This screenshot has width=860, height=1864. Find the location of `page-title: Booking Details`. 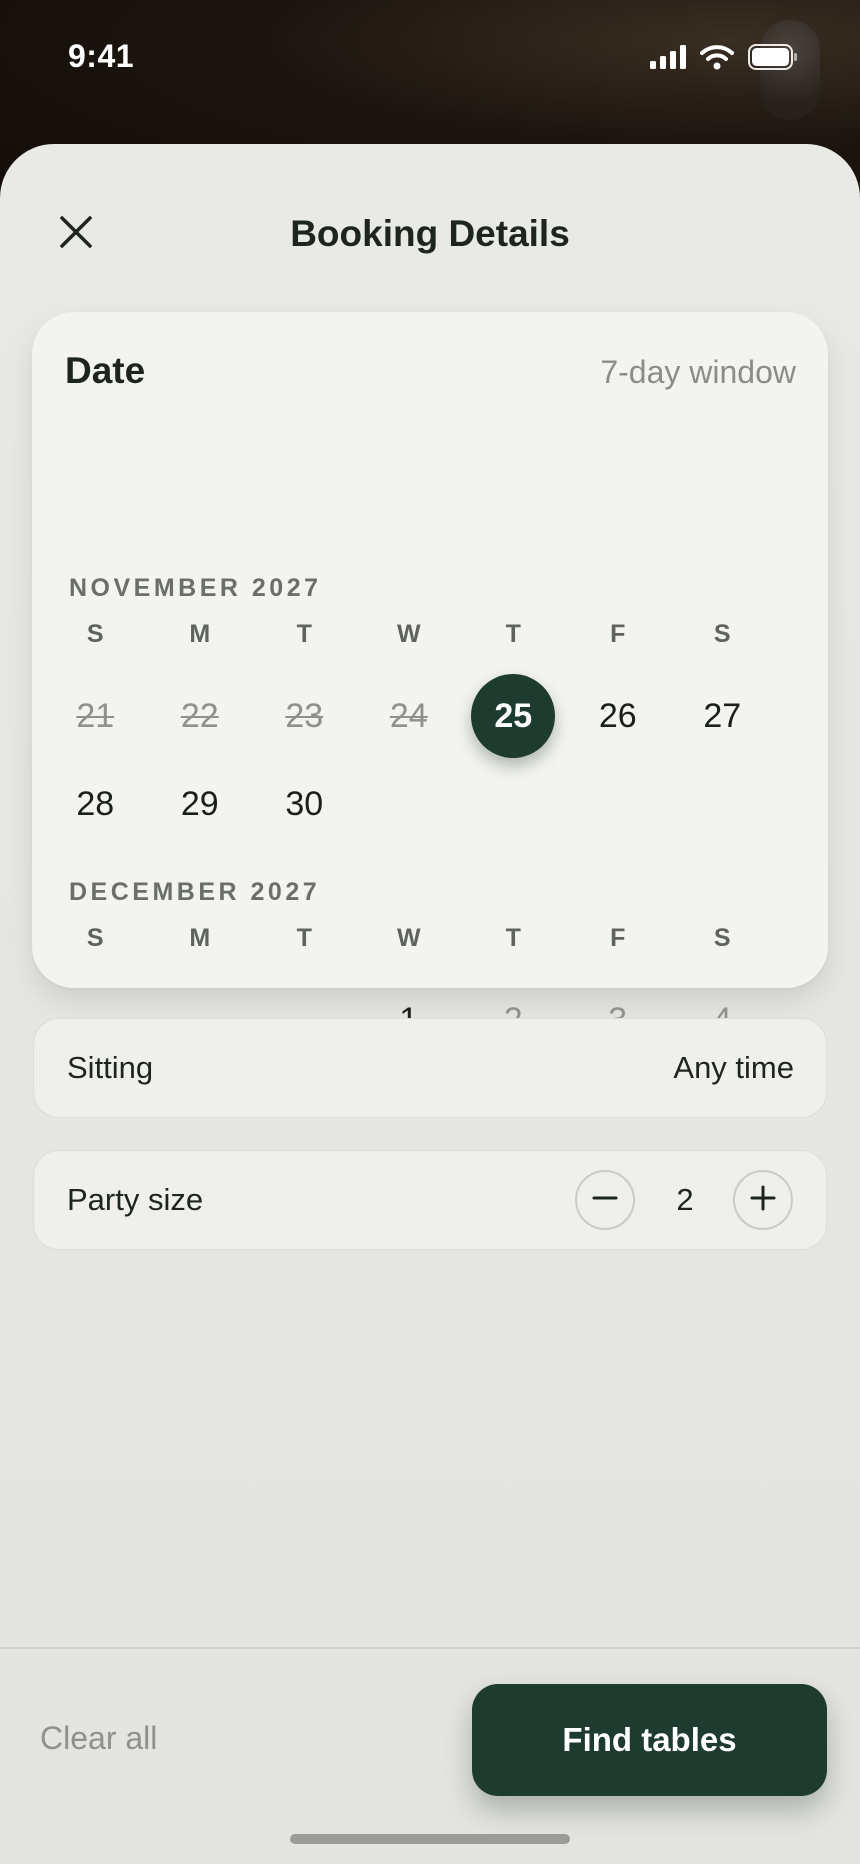

page-title: Booking Details is located at coordinates (430, 233).